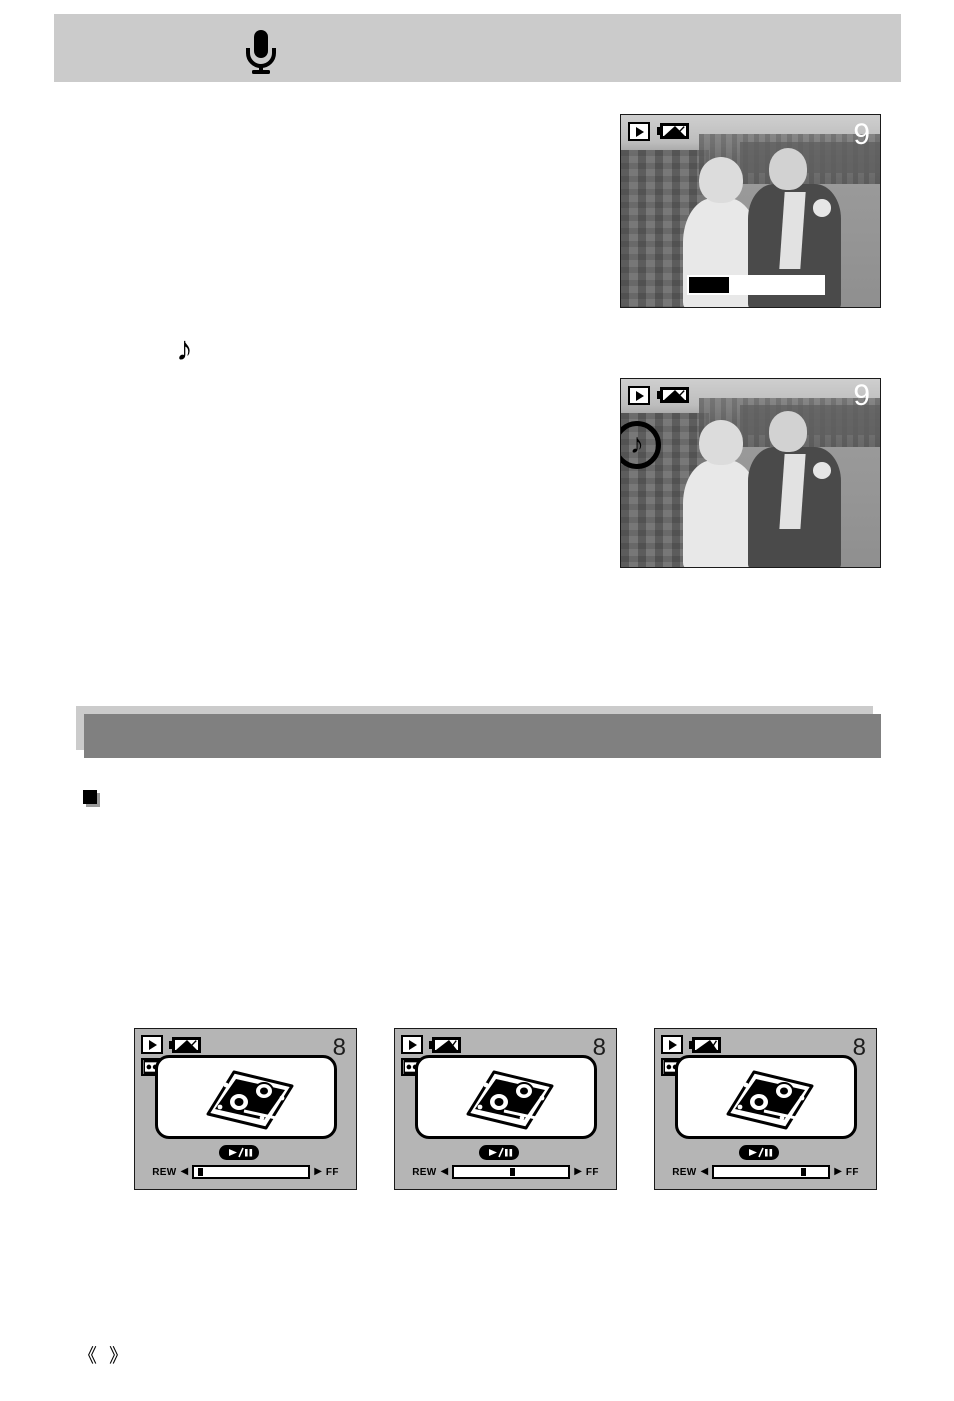 The height and width of the screenshot is (1401, 954). Describe the element at coordinates (709, 285) in the screenshot. I see `voice-recording-progress-fill` at that location.